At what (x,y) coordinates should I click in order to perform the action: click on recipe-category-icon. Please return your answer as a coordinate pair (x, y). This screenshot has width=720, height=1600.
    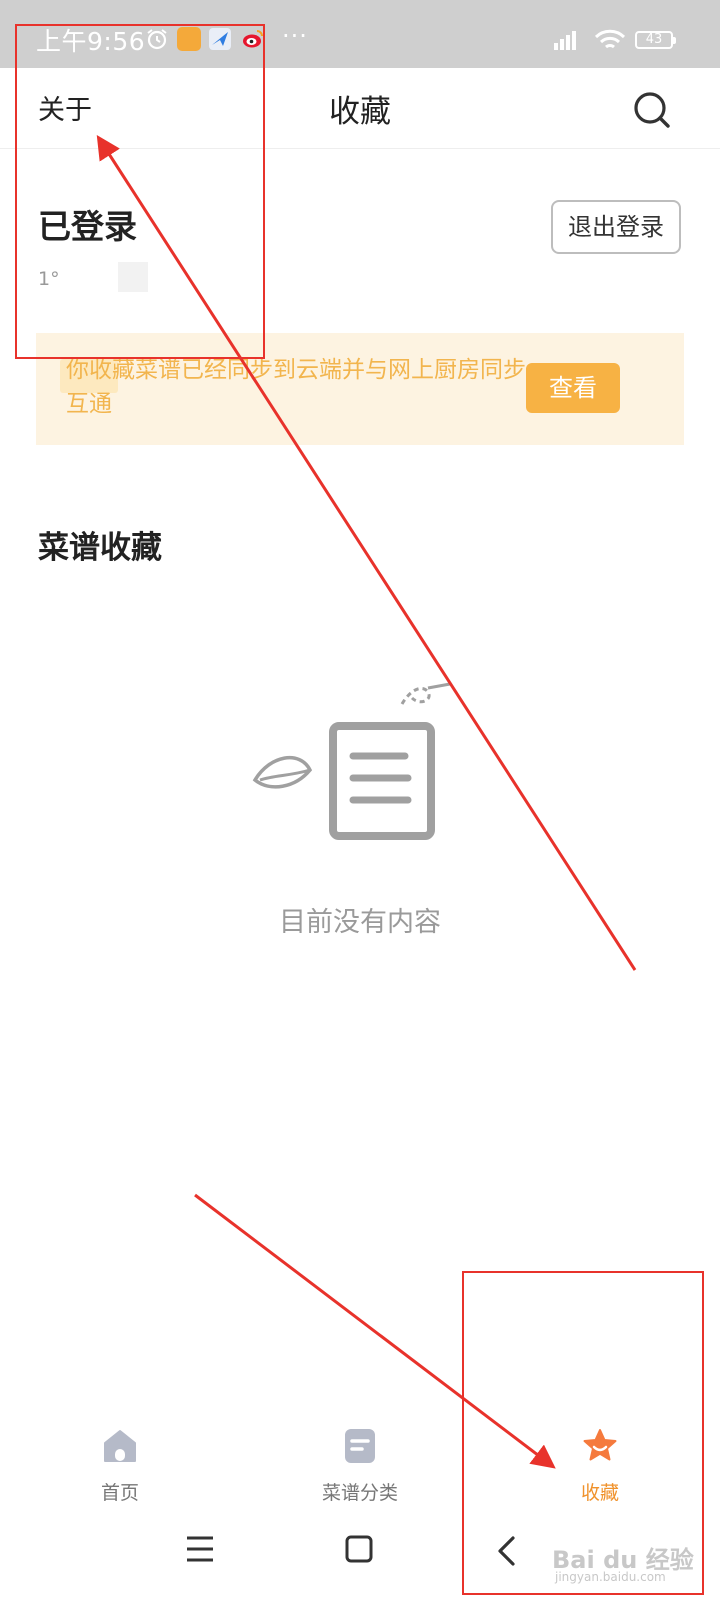
    Looking at the image, I should click on (360, 1446).